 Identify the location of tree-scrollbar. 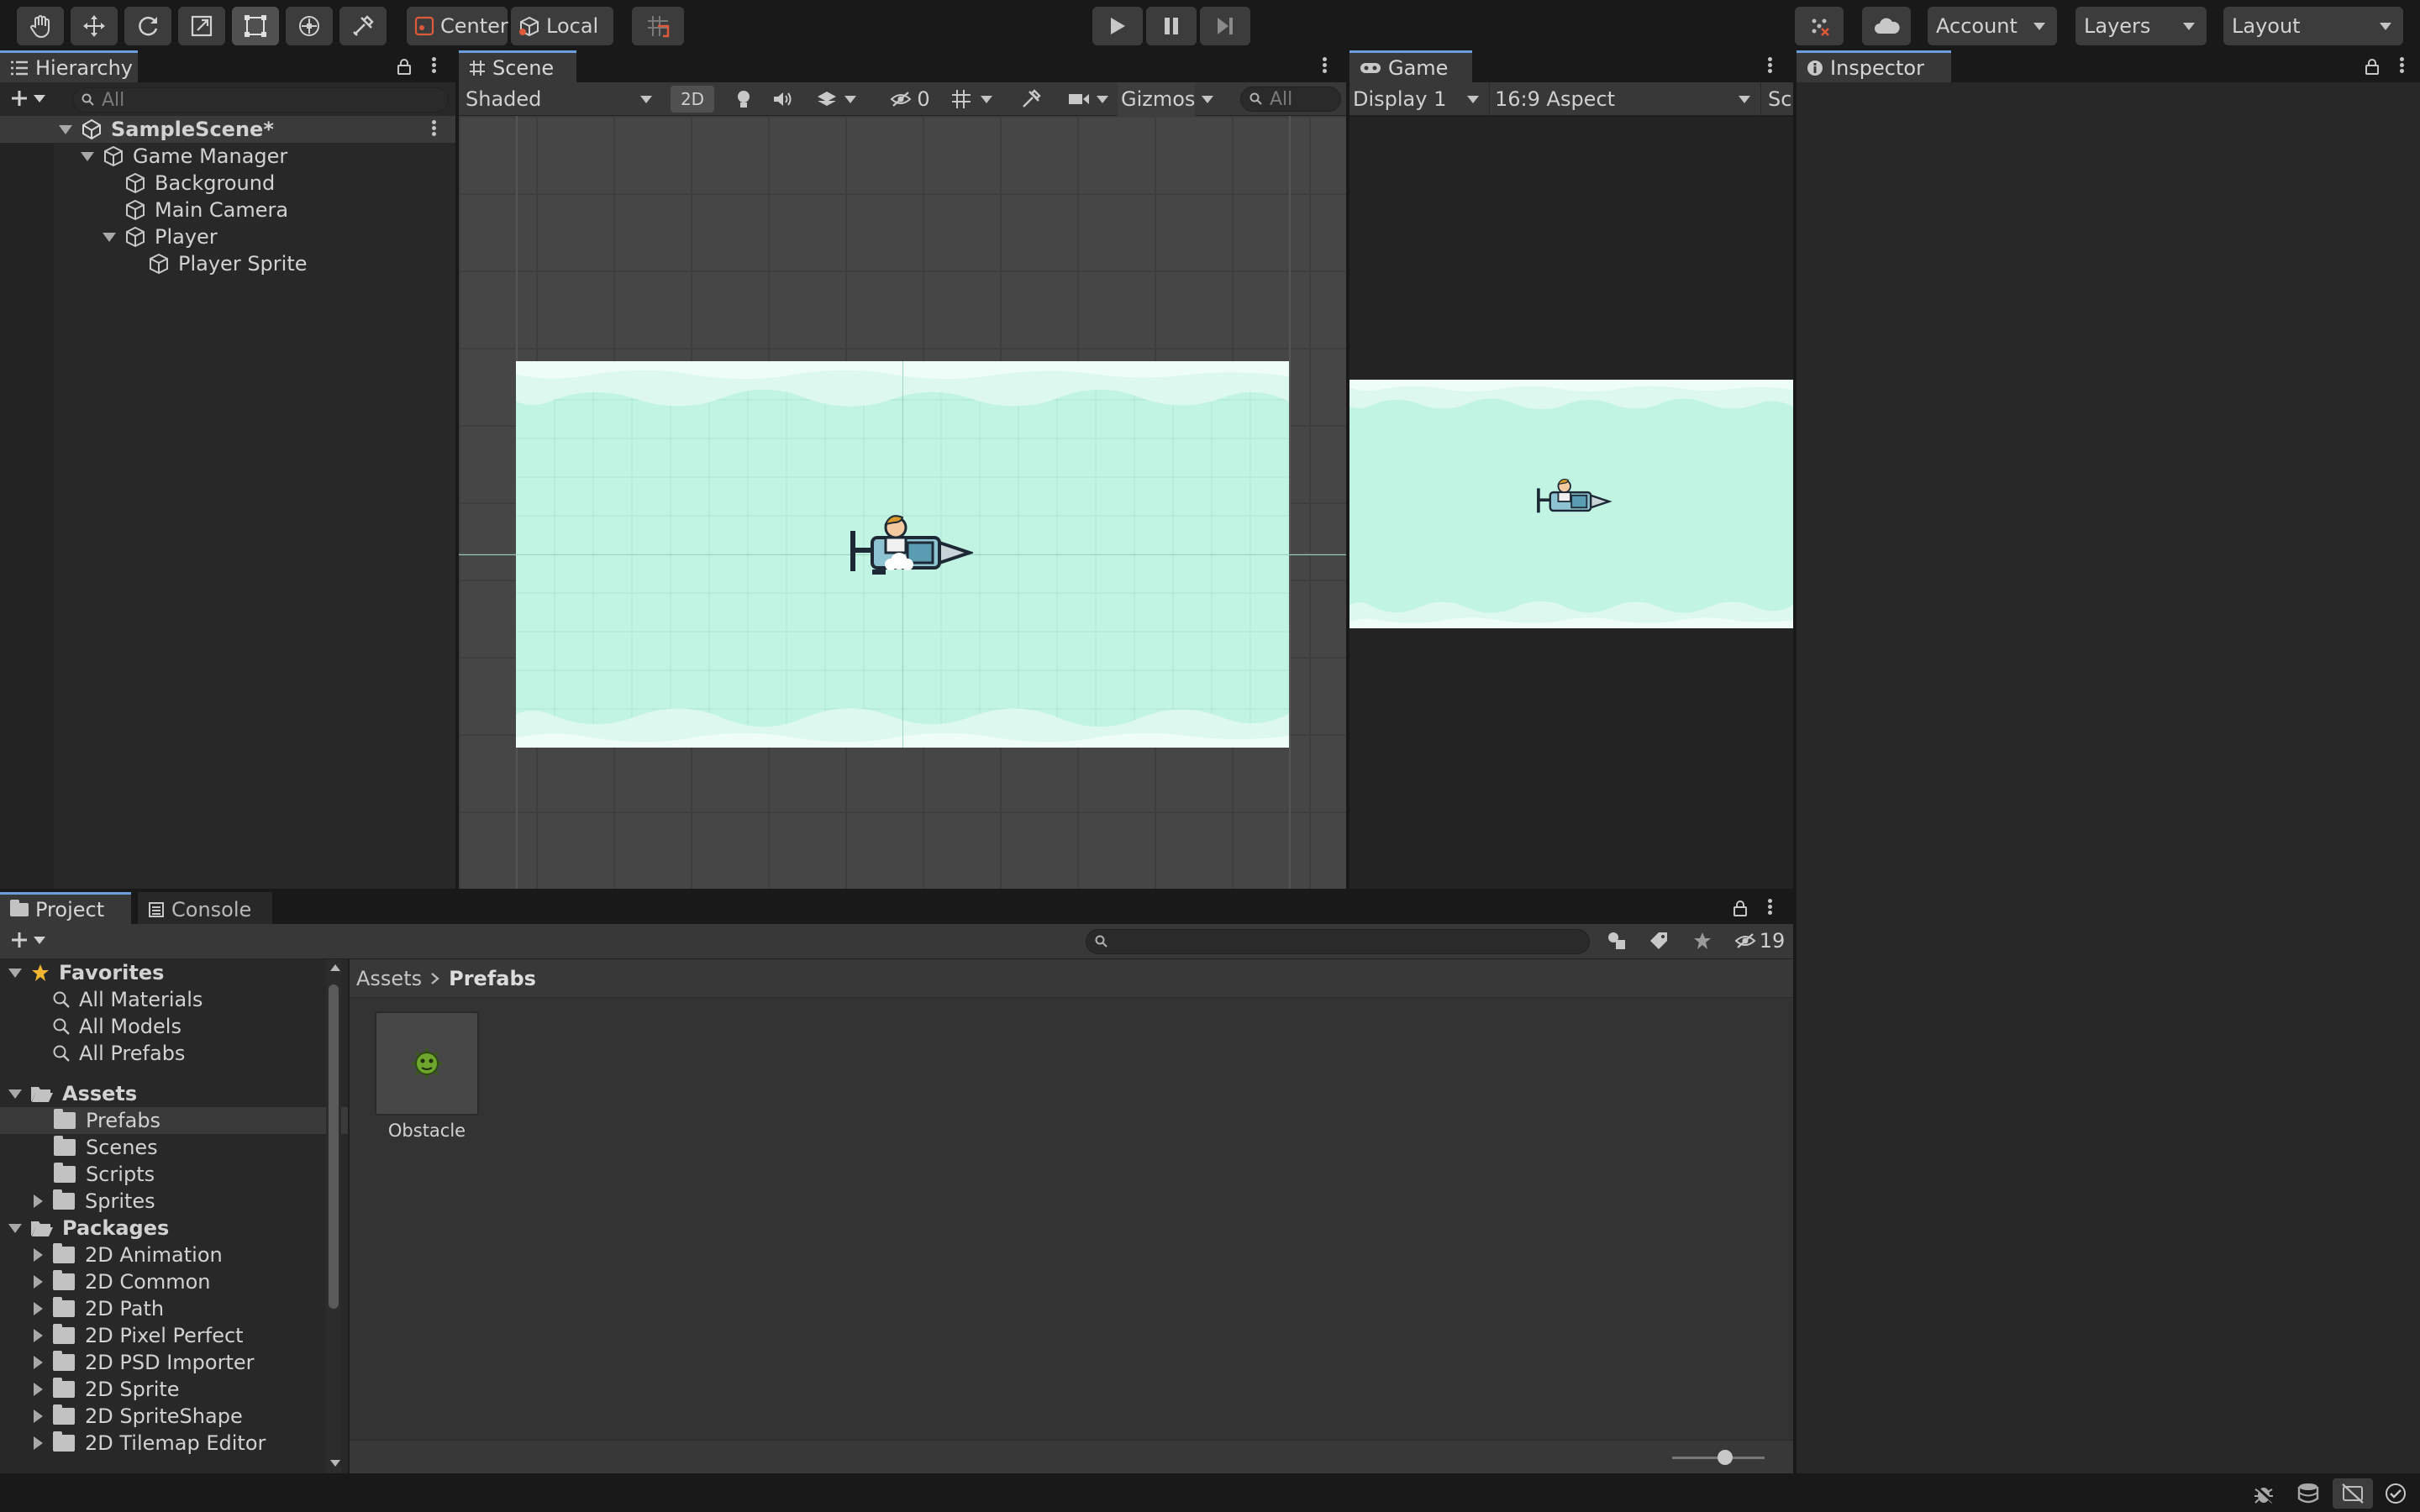
(333, 1216).